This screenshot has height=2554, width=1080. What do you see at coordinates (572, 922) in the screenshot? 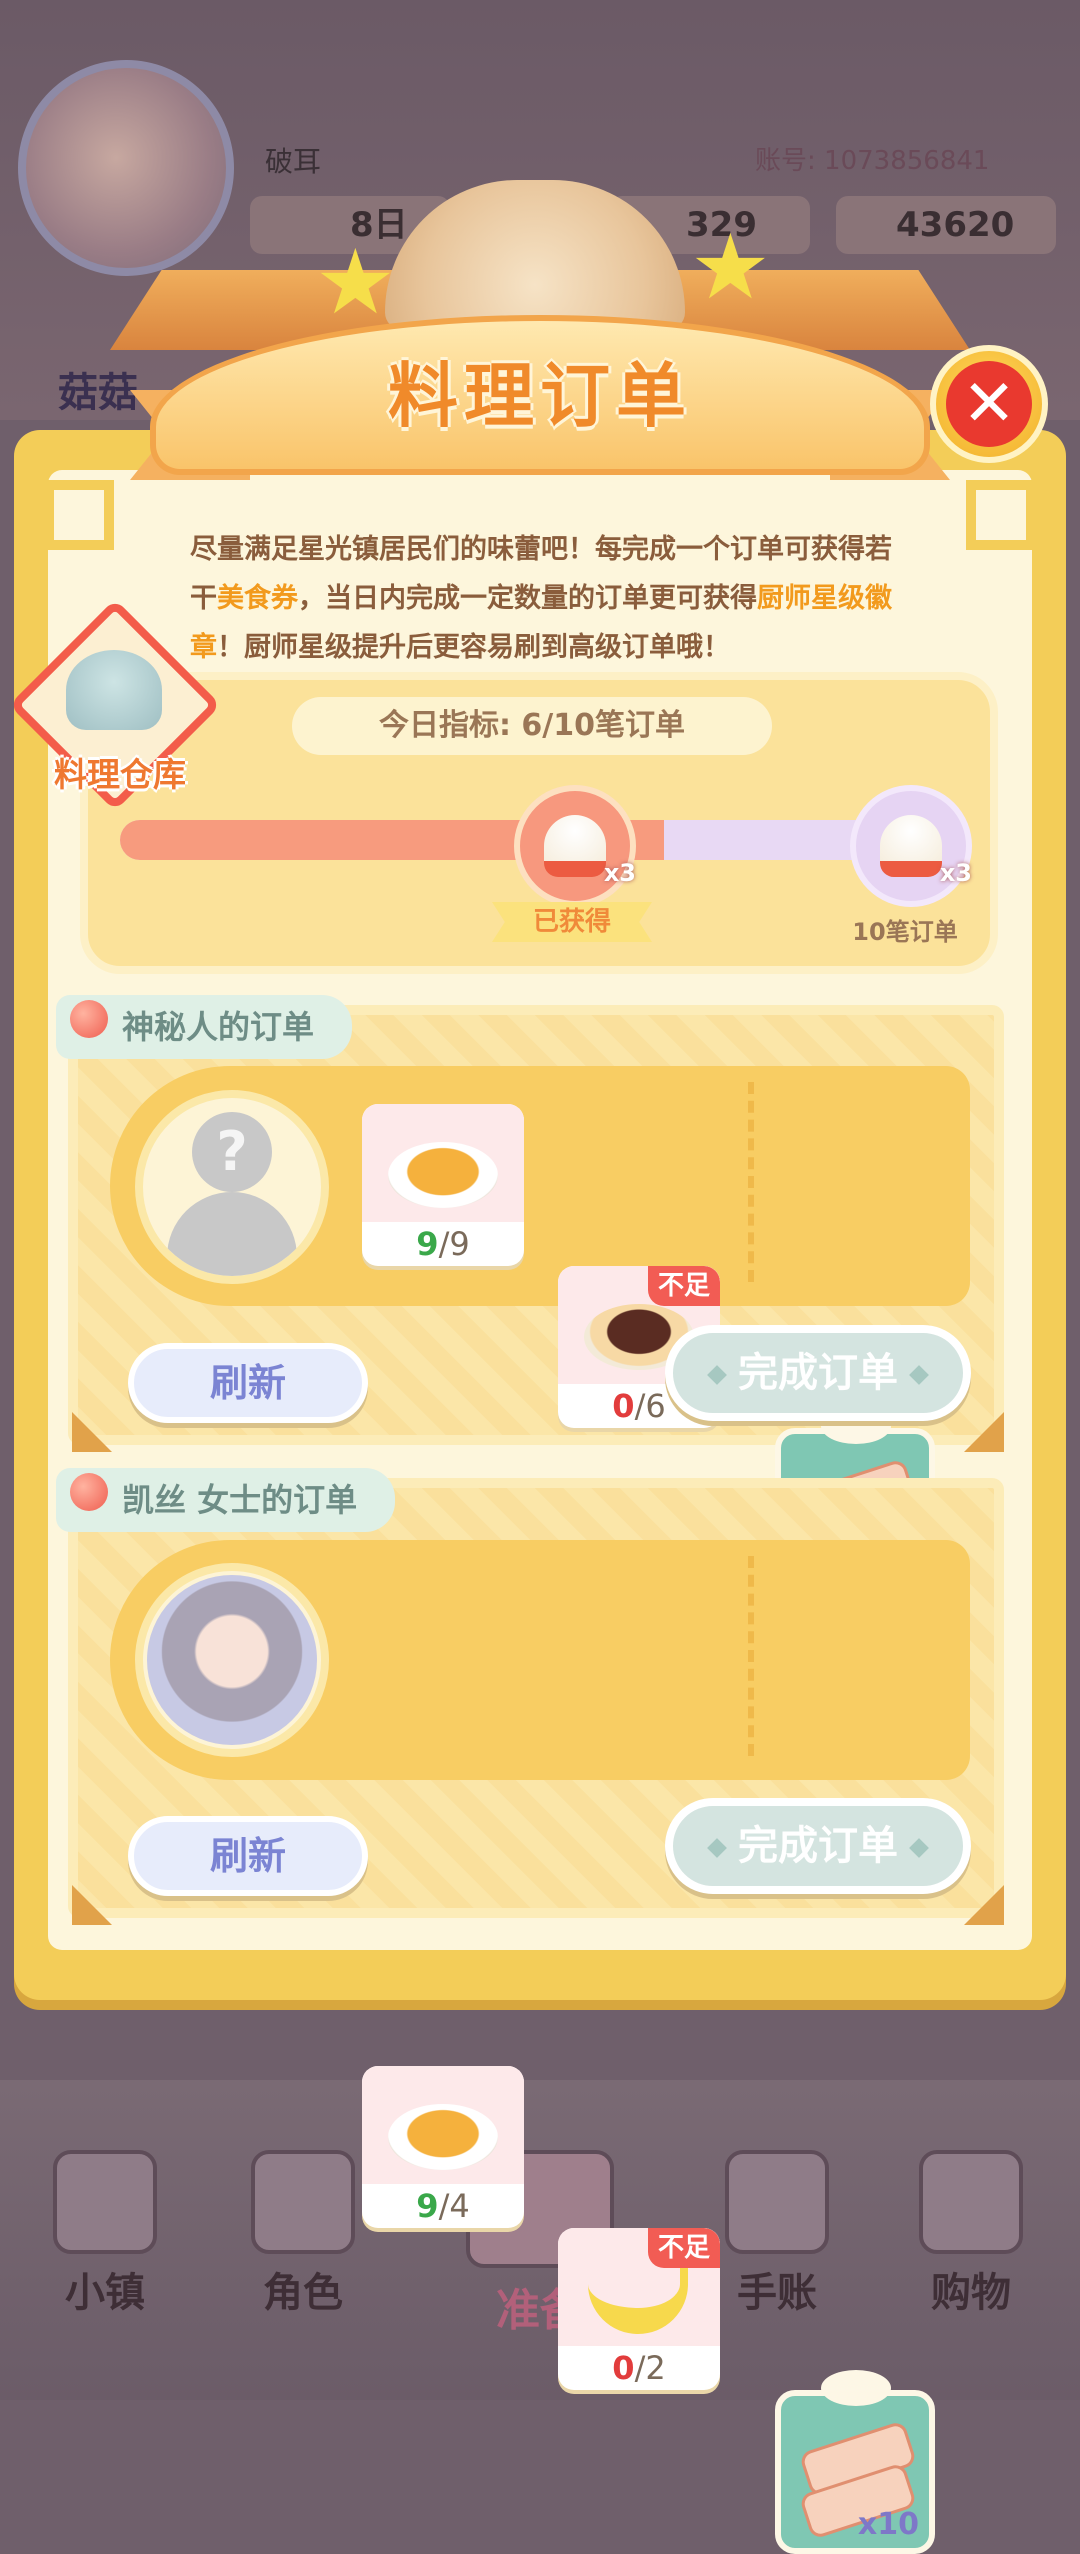
I see `milestone-obtained-label: 已获得` at bounding box center [572, 922].